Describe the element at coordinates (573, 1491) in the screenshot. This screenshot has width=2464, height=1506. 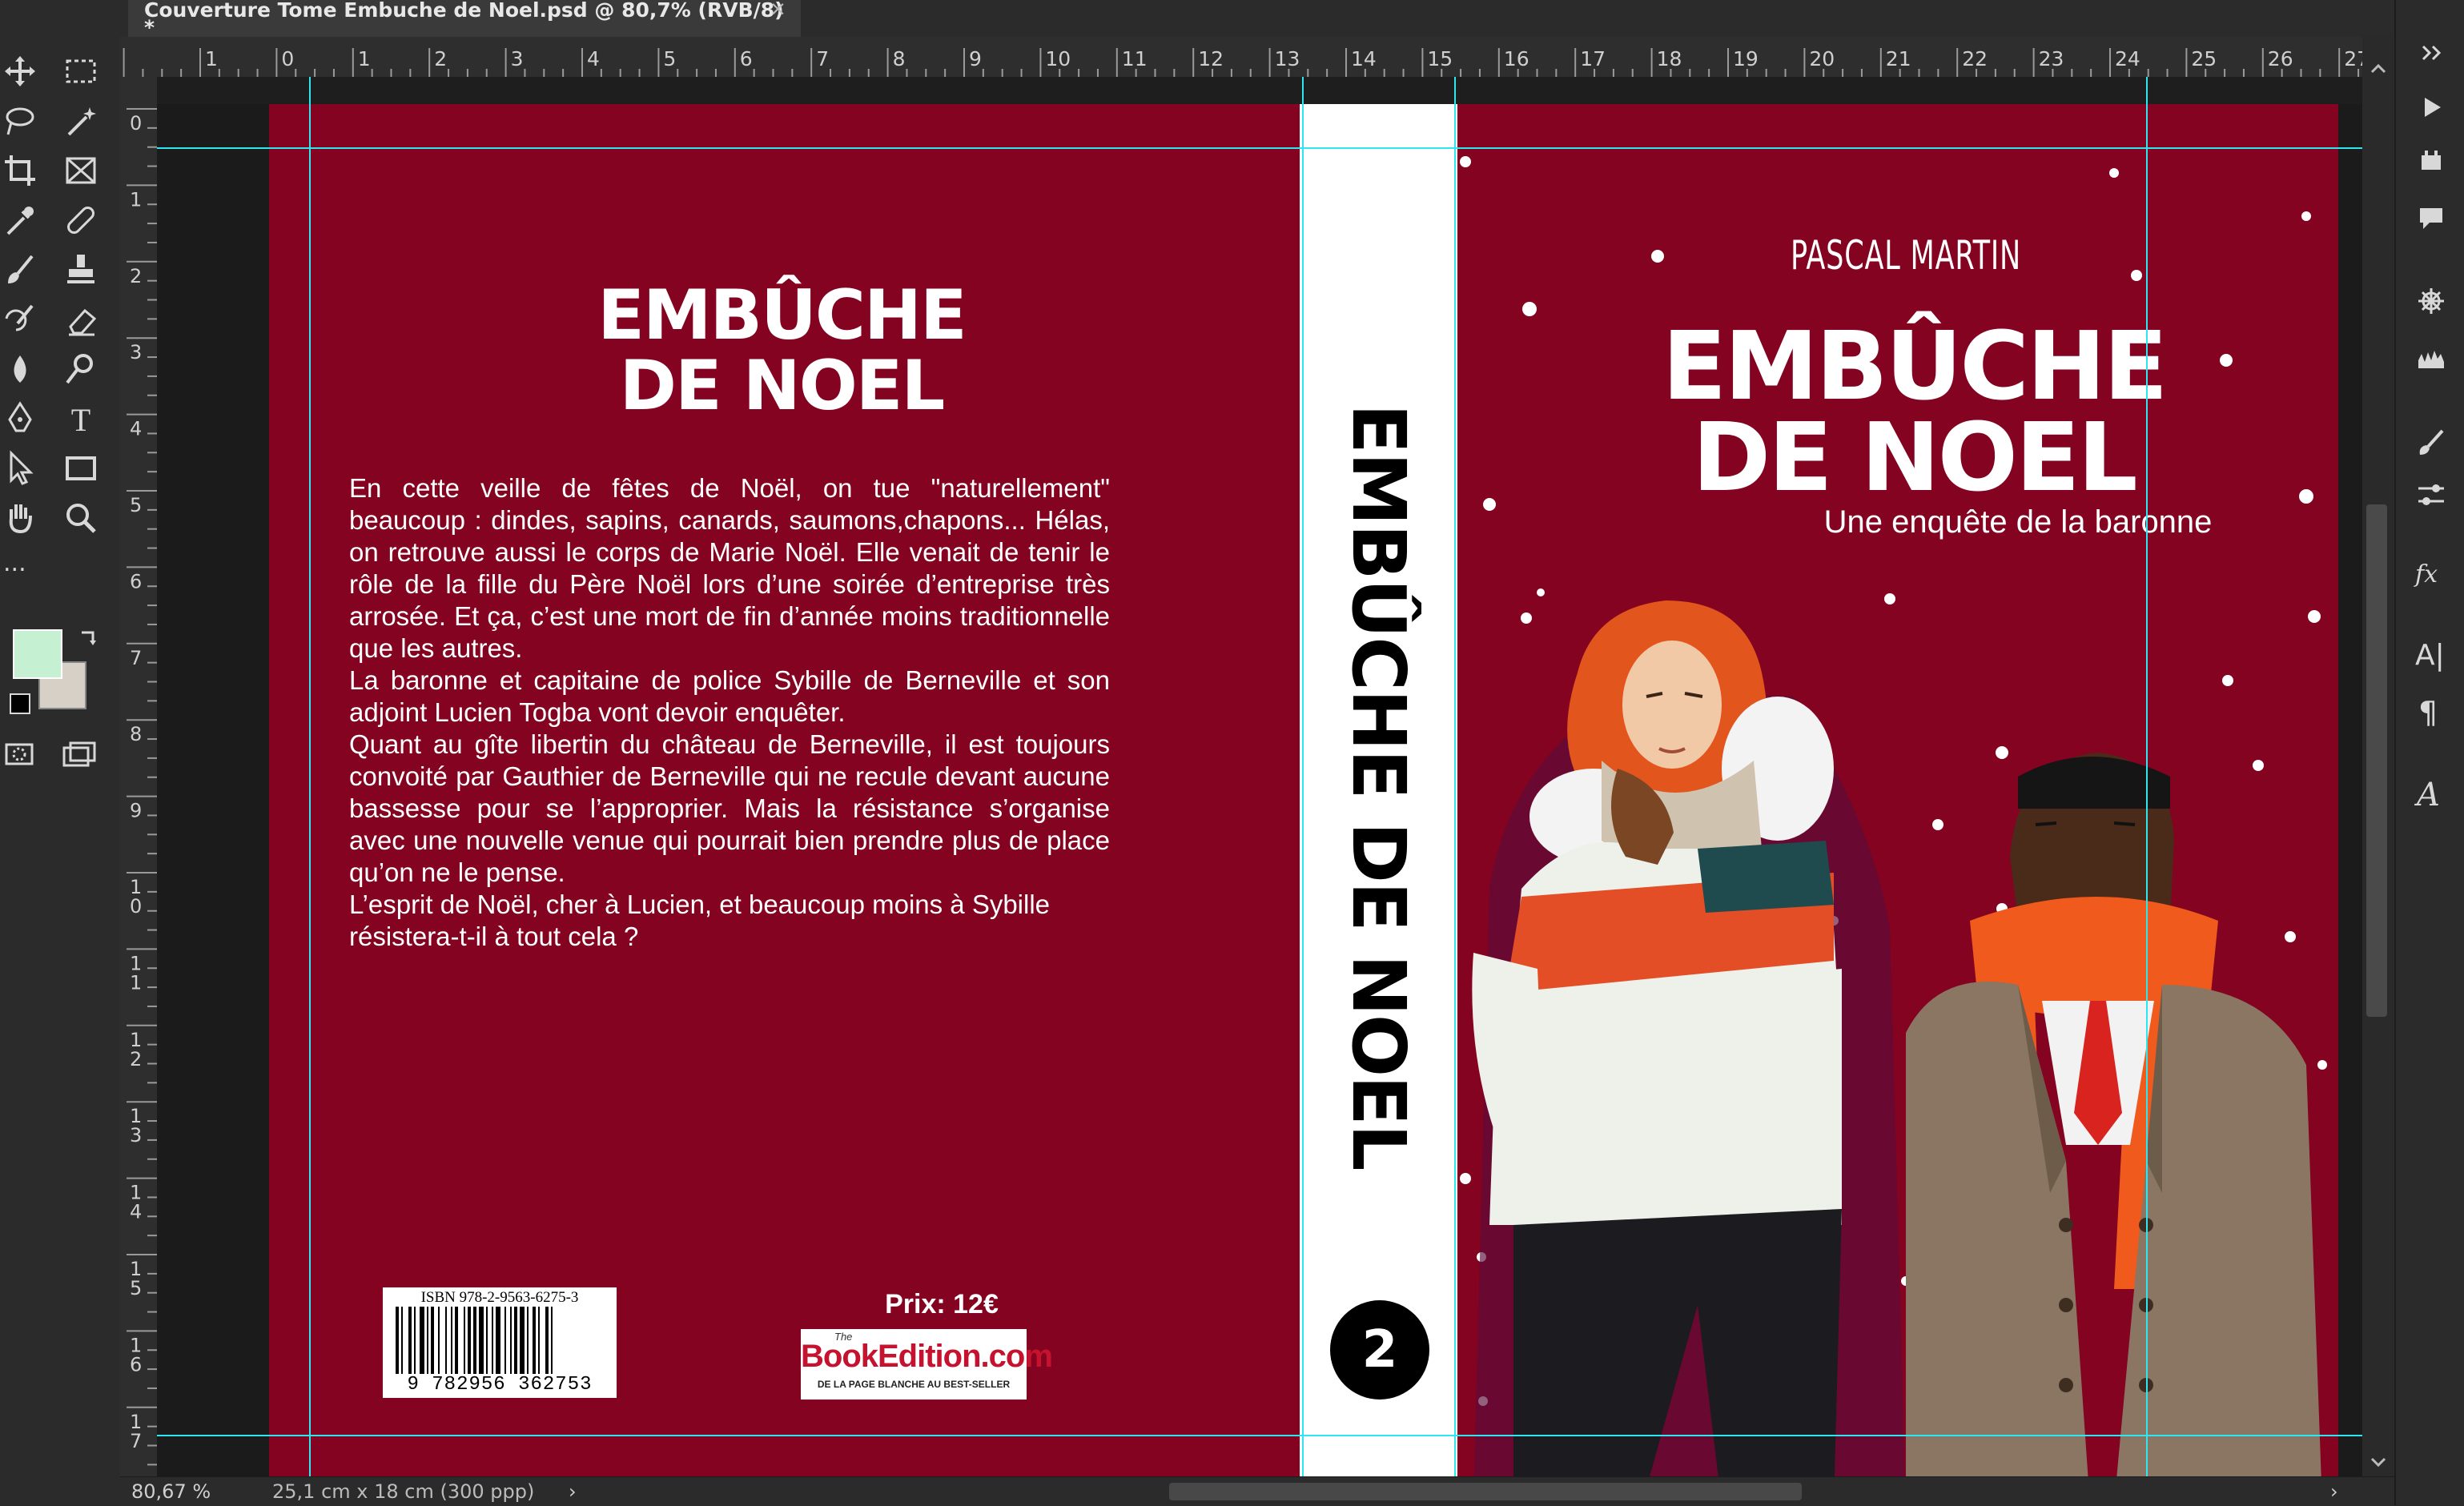
I see `status-menu-arrow-icon: ›` at that location.